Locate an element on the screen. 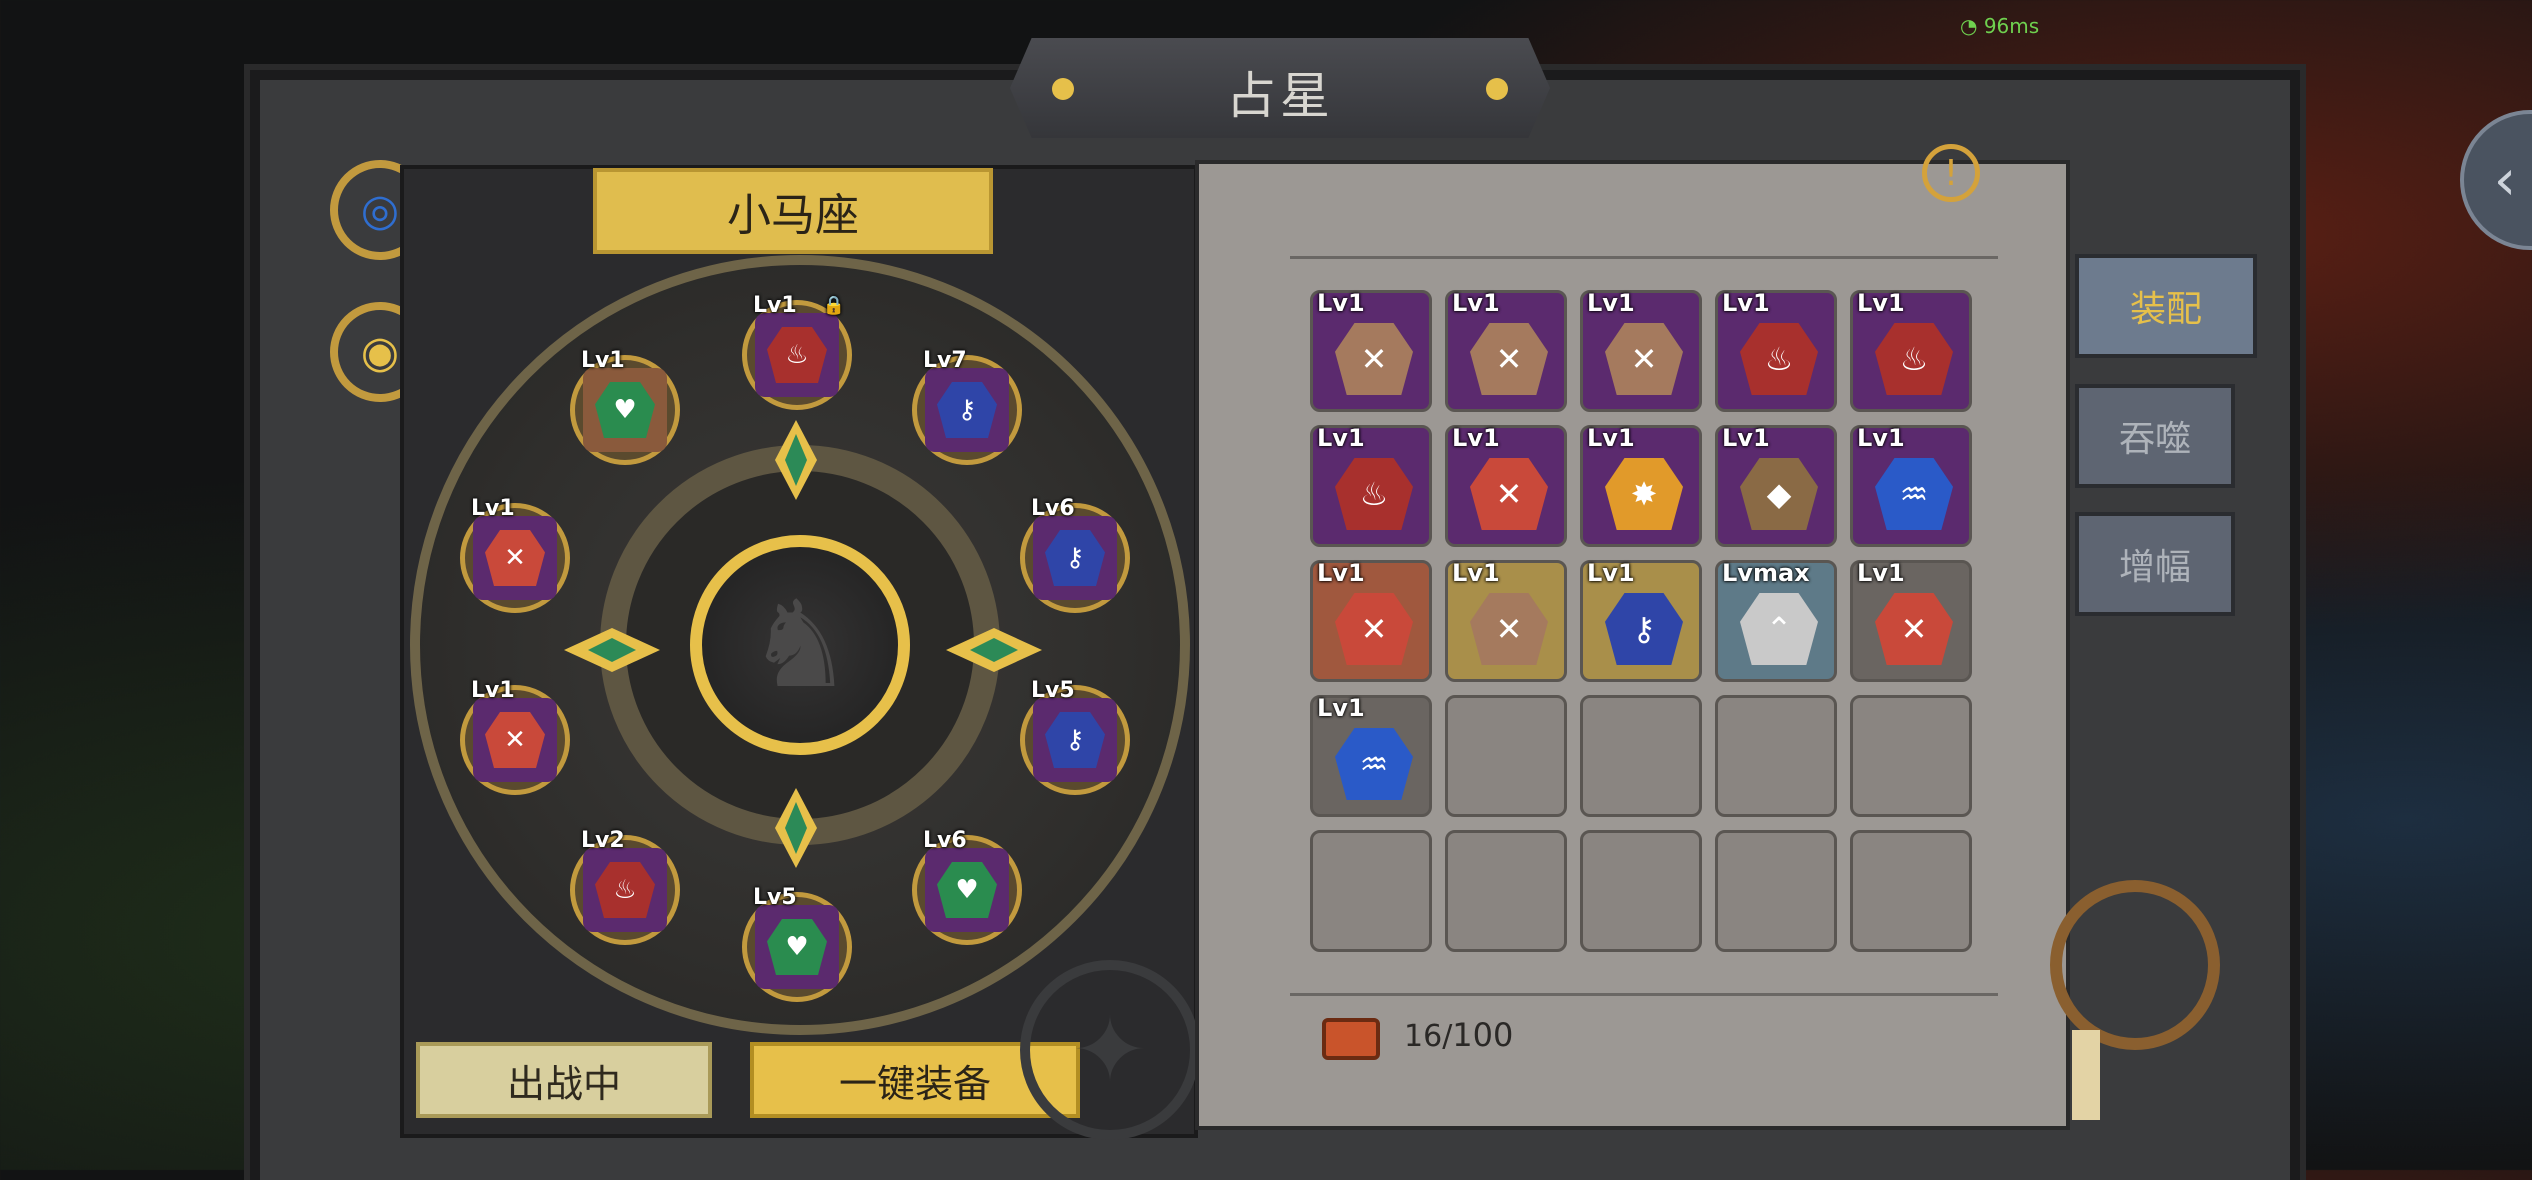 The image size is (2532, 1180). wheel-slot: ♨ Lv1 🔒 is located at coordinates (797, 351).